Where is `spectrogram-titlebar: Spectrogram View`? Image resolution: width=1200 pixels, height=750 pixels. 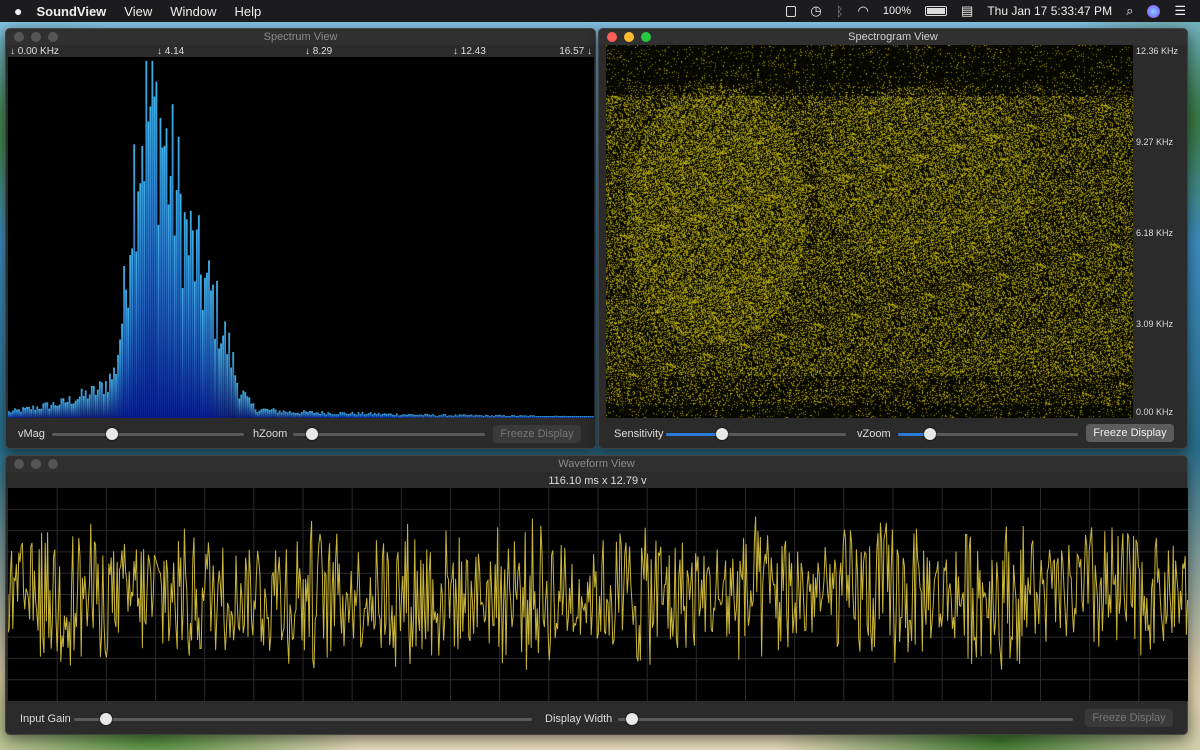
spectrogram-titlebar: Spectrogram View is located at coordinates (893, 37).